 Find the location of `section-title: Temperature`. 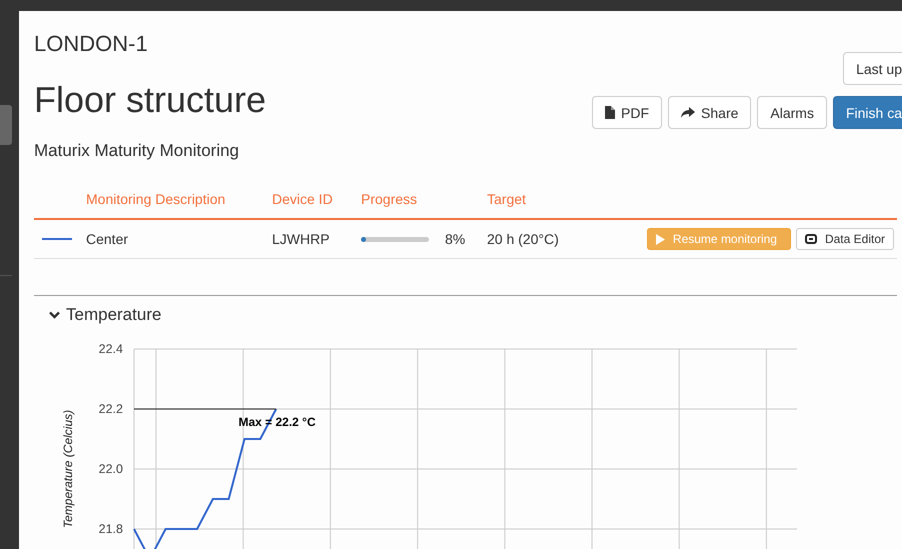

section-title: Temperature is located at coordinates (114, 315).